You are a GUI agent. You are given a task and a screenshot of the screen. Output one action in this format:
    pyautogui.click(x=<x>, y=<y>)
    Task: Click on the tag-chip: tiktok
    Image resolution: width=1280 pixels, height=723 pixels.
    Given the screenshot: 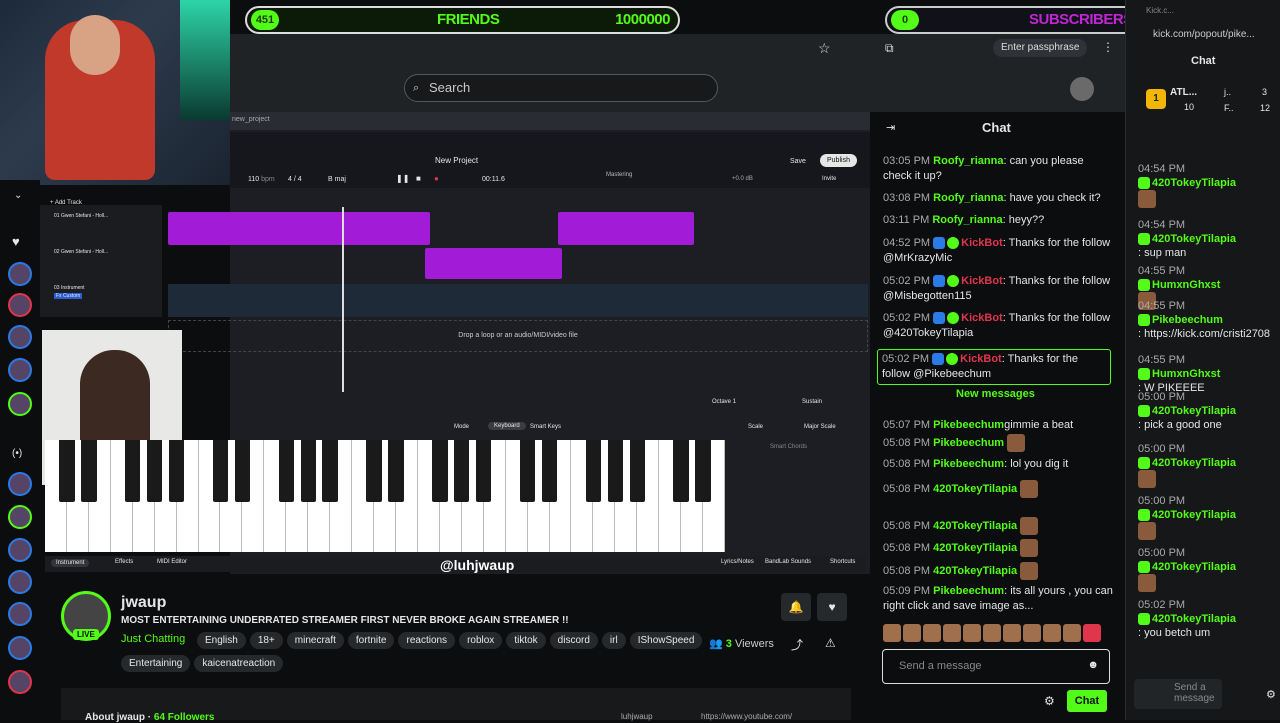 What is the action you would take?
    pyautogui.click(x=526, y=640)
    